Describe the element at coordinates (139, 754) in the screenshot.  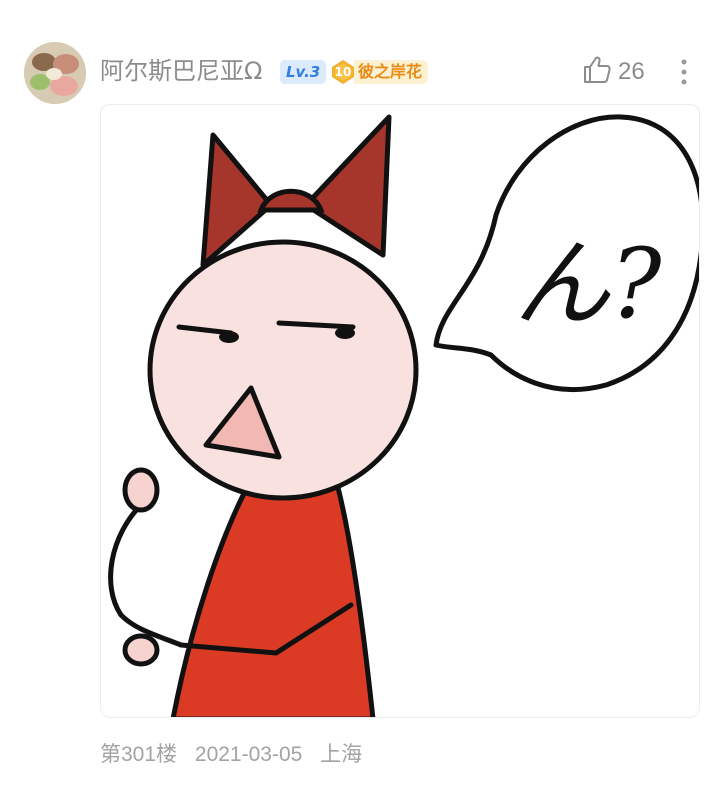
I see `floor-number: 第301楼` at that location.